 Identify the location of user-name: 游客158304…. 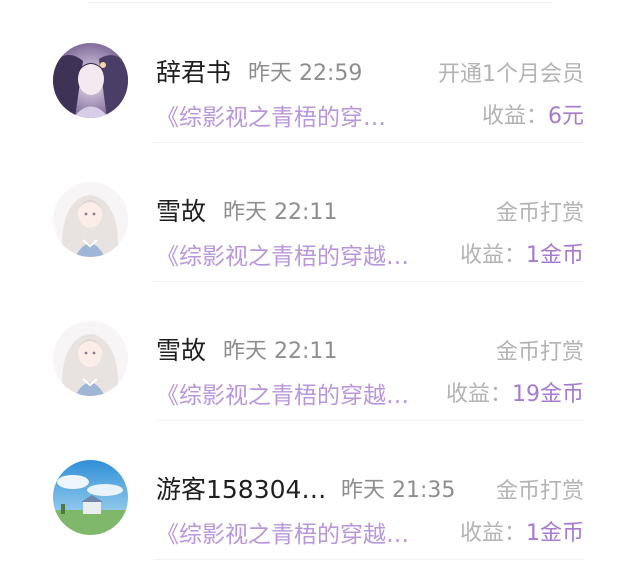
(241, 488).